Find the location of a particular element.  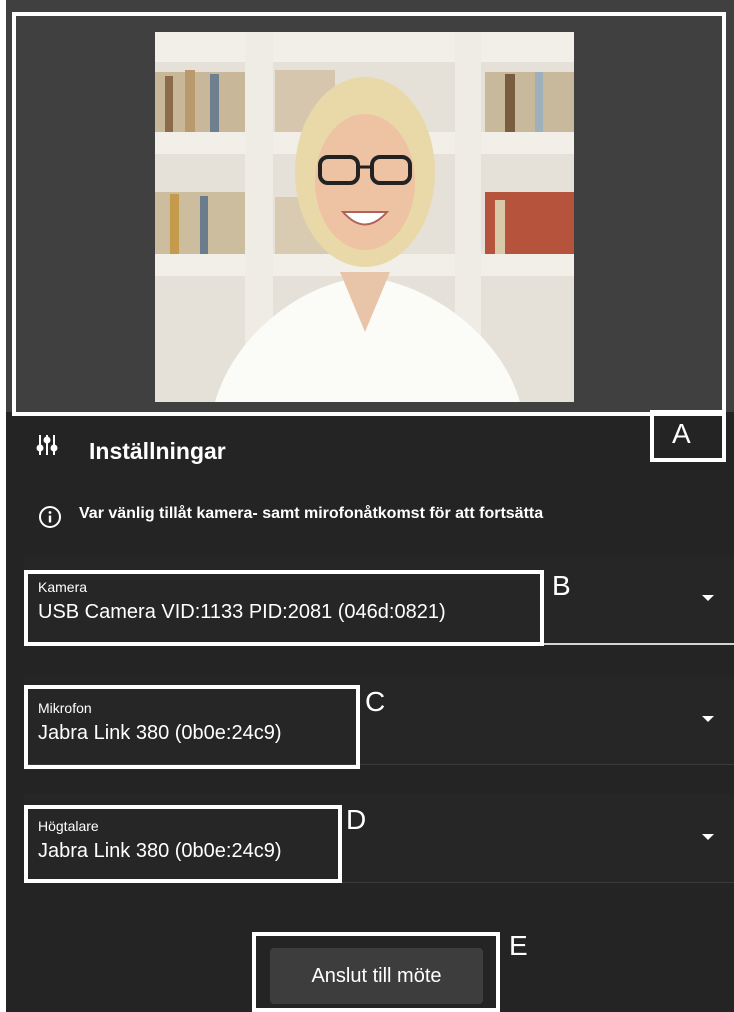

annotation-letter-e: E is located at coordinates (518, 945).